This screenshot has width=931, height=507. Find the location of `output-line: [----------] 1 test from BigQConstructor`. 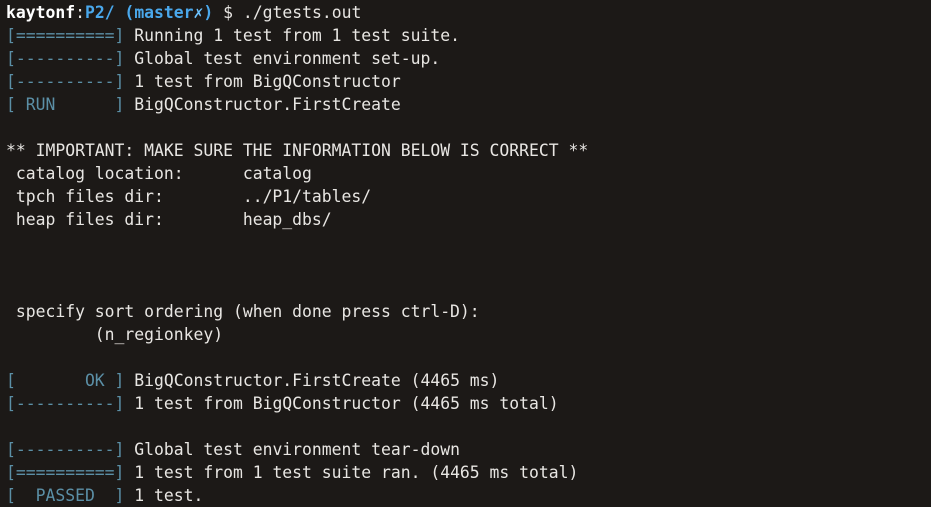

output-line: [----------] 1 test from BigQConstructor is located at coordinates (468, 81).